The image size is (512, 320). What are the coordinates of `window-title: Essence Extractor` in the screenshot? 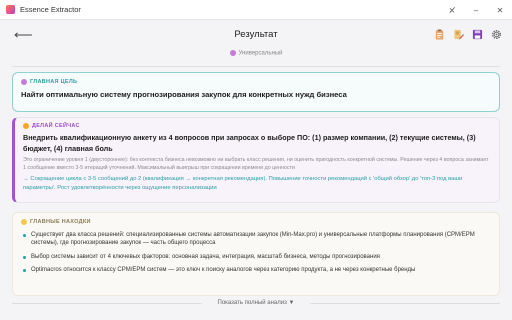 It's located at (50, 9).